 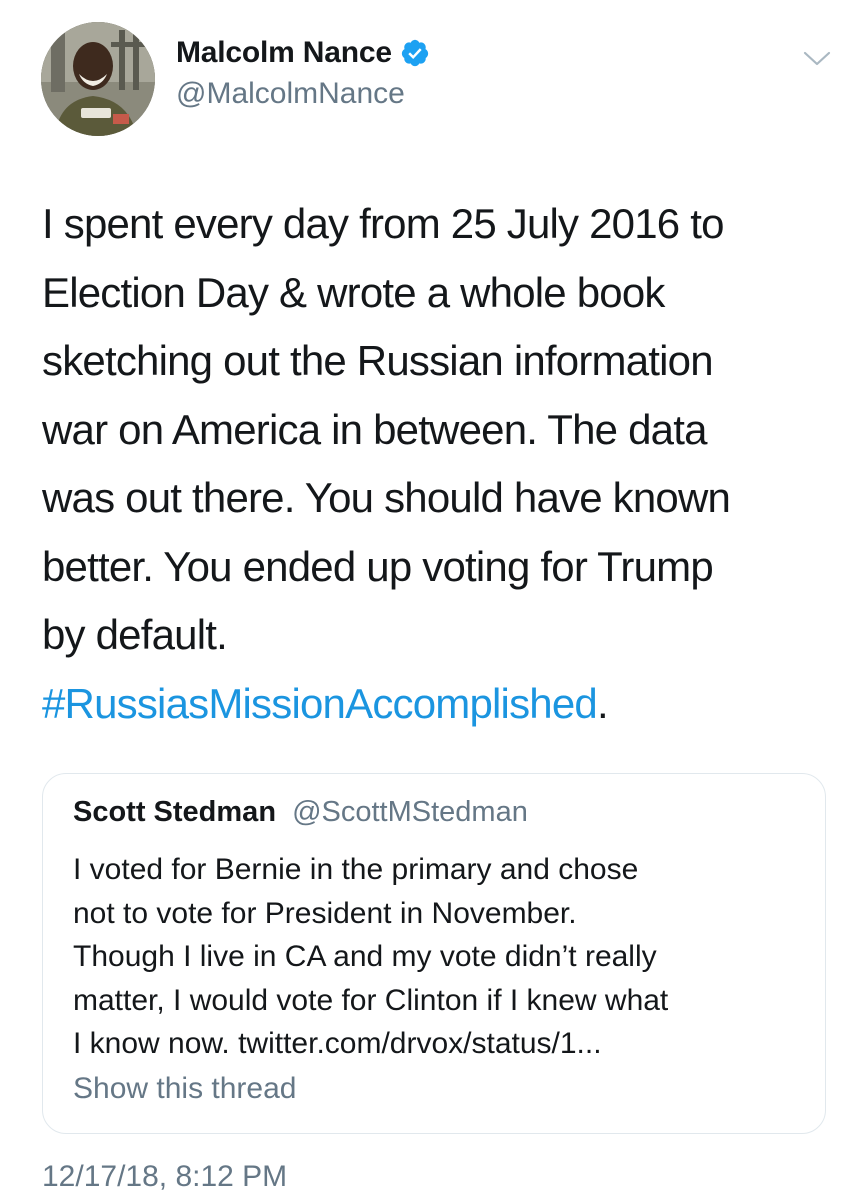 What do you see at coordinates (415, 53) in the screenshot?
I see `verified-badge-icon` at bounding box center [415, 53].